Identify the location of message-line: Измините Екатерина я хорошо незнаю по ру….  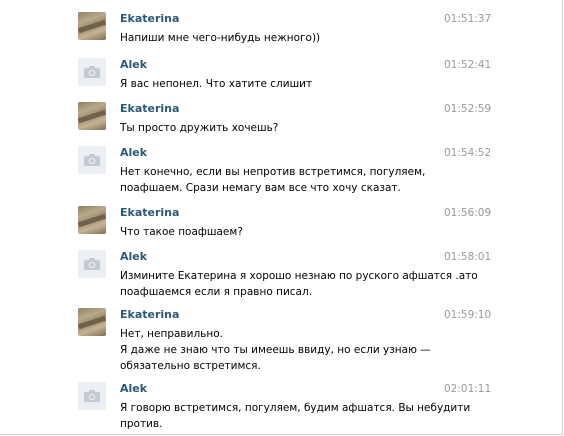
(299, 276).